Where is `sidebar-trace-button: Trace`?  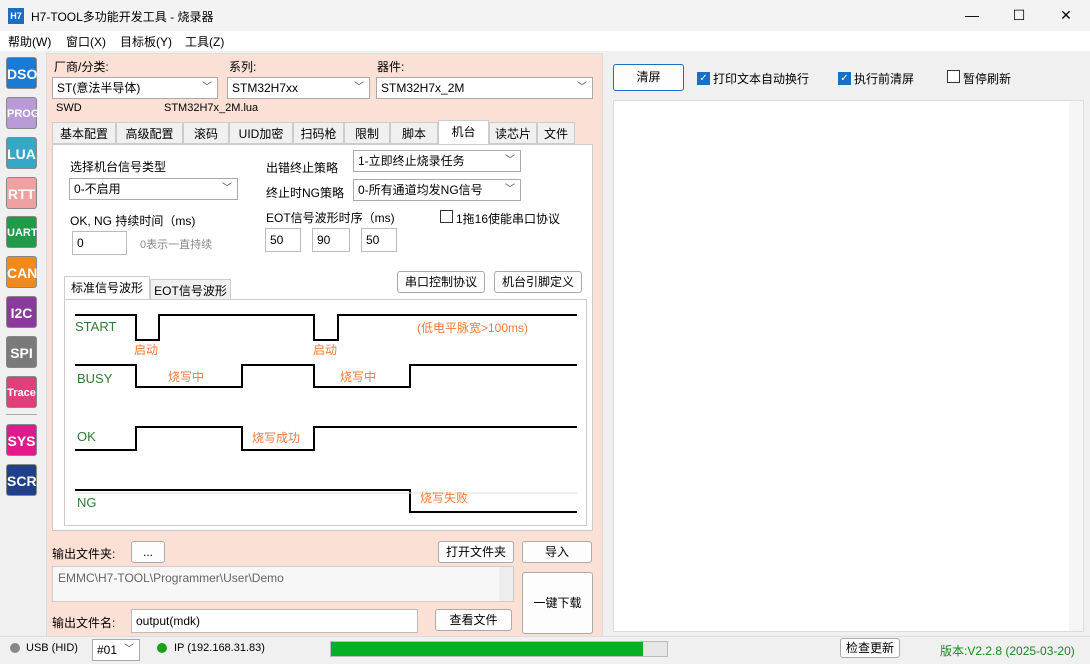
sidebar-trace-button: Trace is located at coordinates (21, 392).